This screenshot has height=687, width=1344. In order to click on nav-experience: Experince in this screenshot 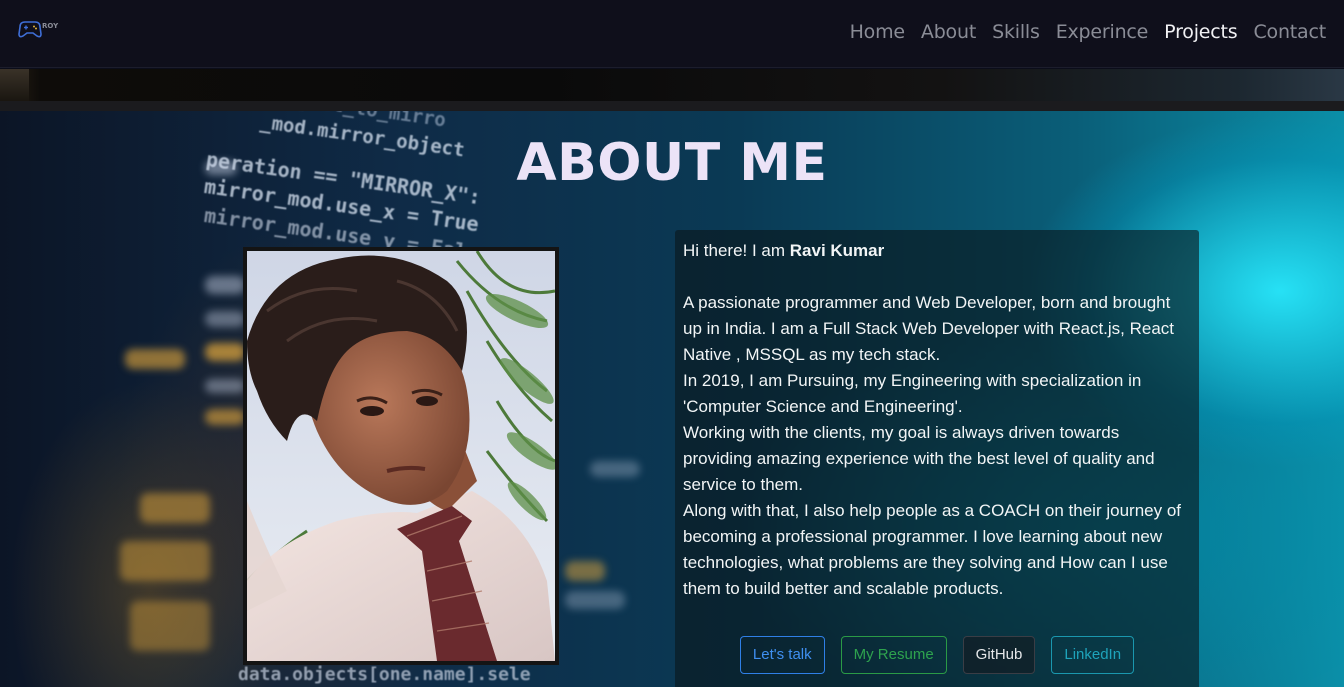, I will do `click(1102, 32)`.